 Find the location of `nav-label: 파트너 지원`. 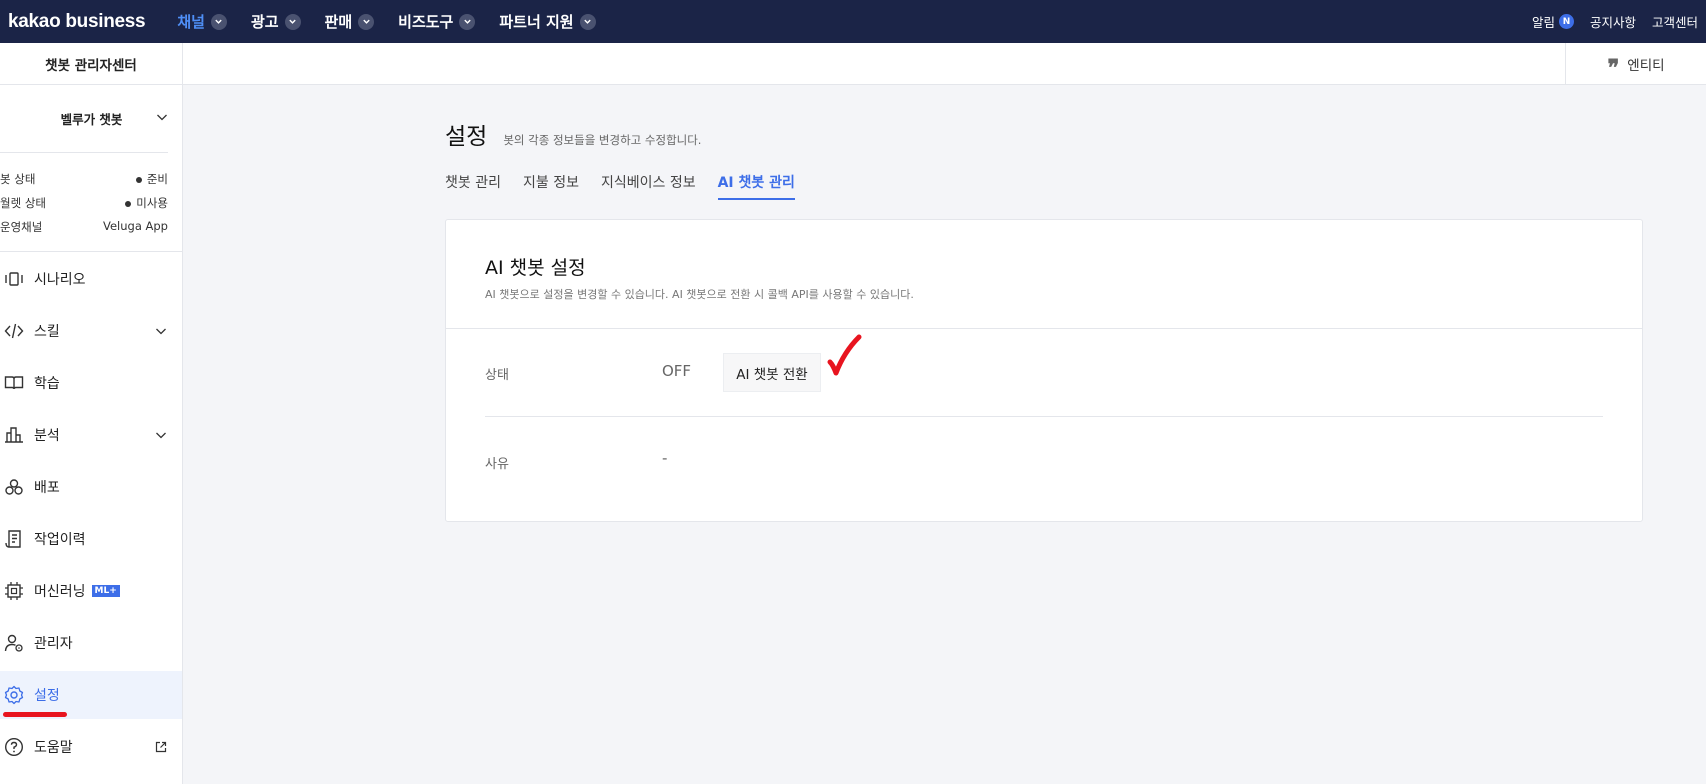

nav-label: 파트너 지원 is located at coordinates (536, 22).